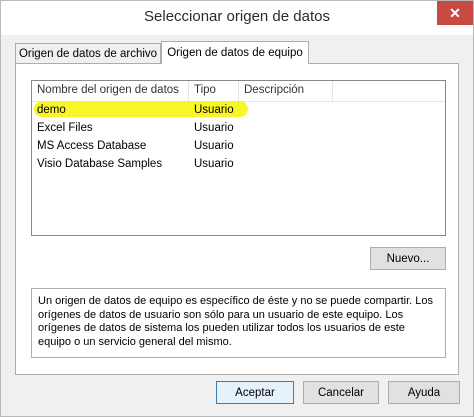  Describe the element at coordinates (238, 111) in the screenshot. I see `list-item: demo Usuario` at that location.